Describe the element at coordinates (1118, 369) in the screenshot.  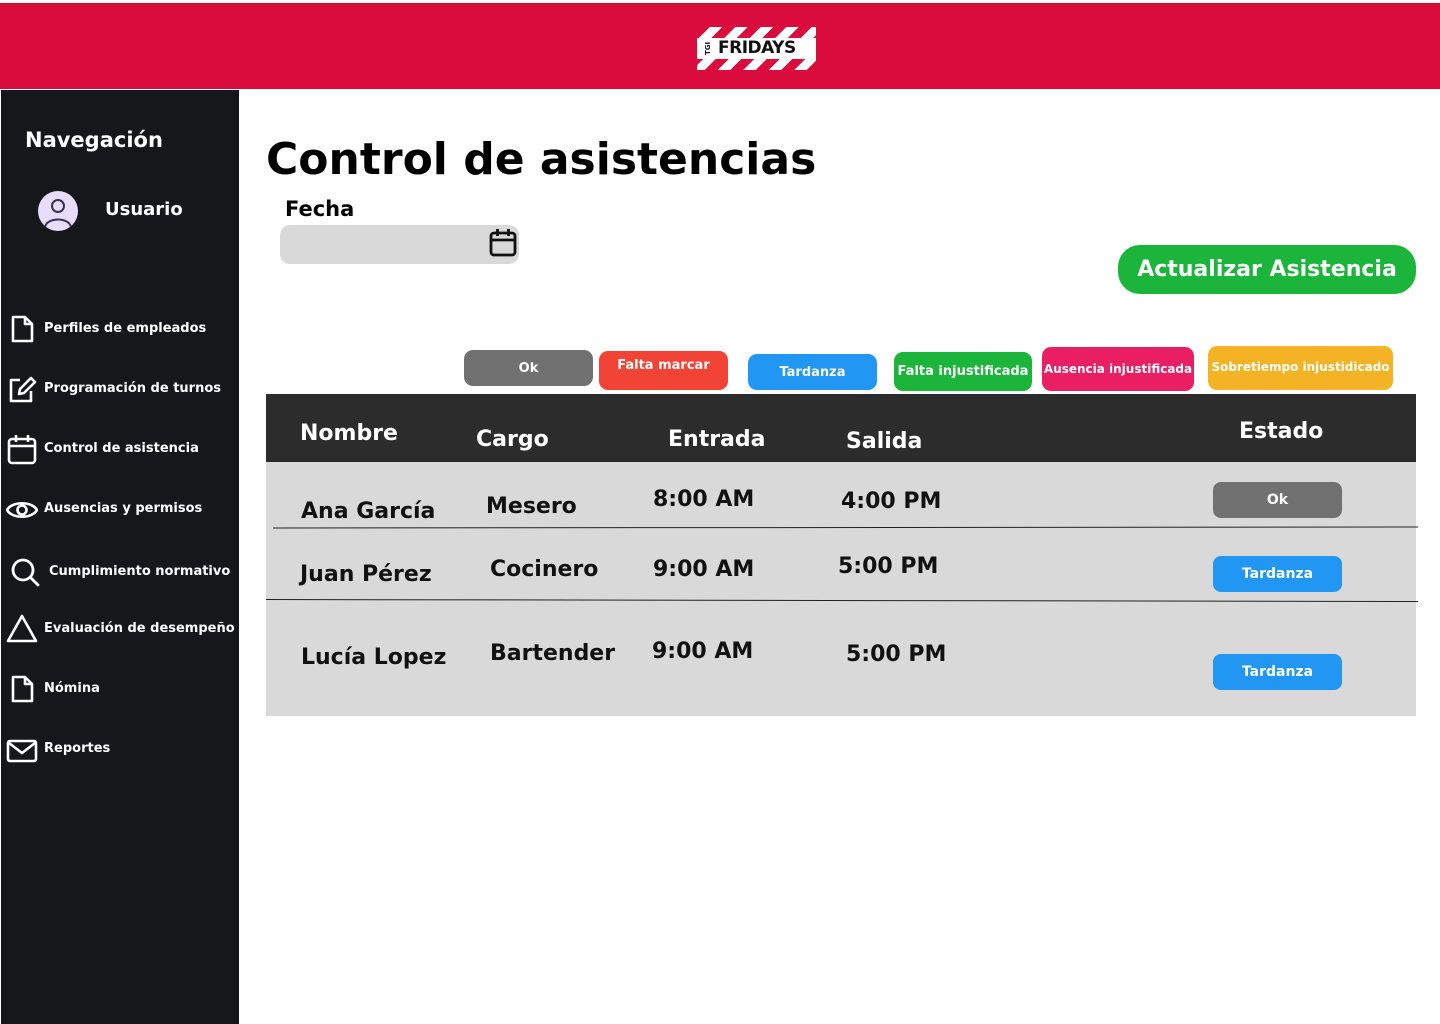
I see `legend-ausencia-injustificada: Ausencia injustificada` at that location.